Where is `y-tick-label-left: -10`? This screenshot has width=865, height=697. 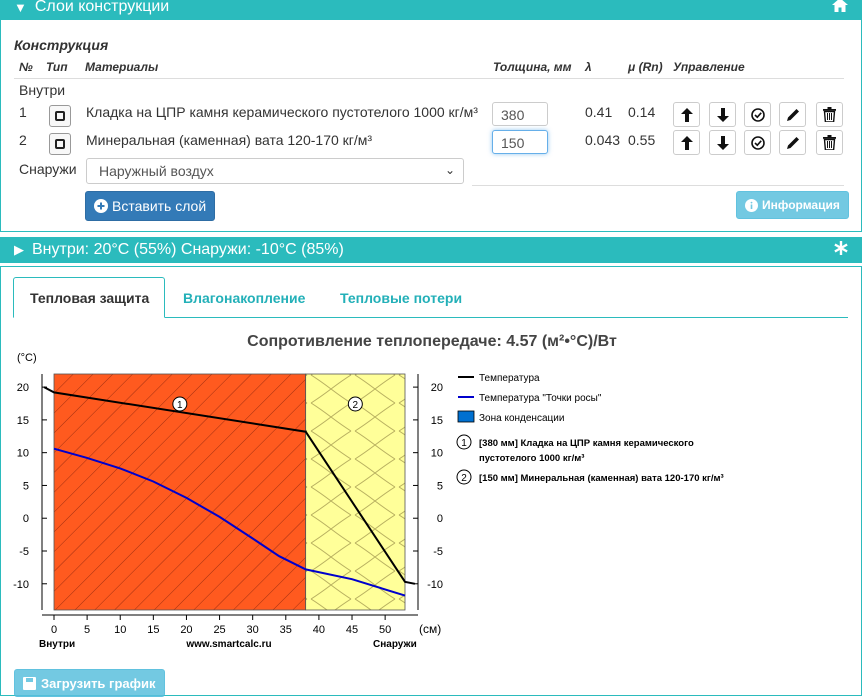 y-tick-label-left: -10 is located at coordinates (21, 585).